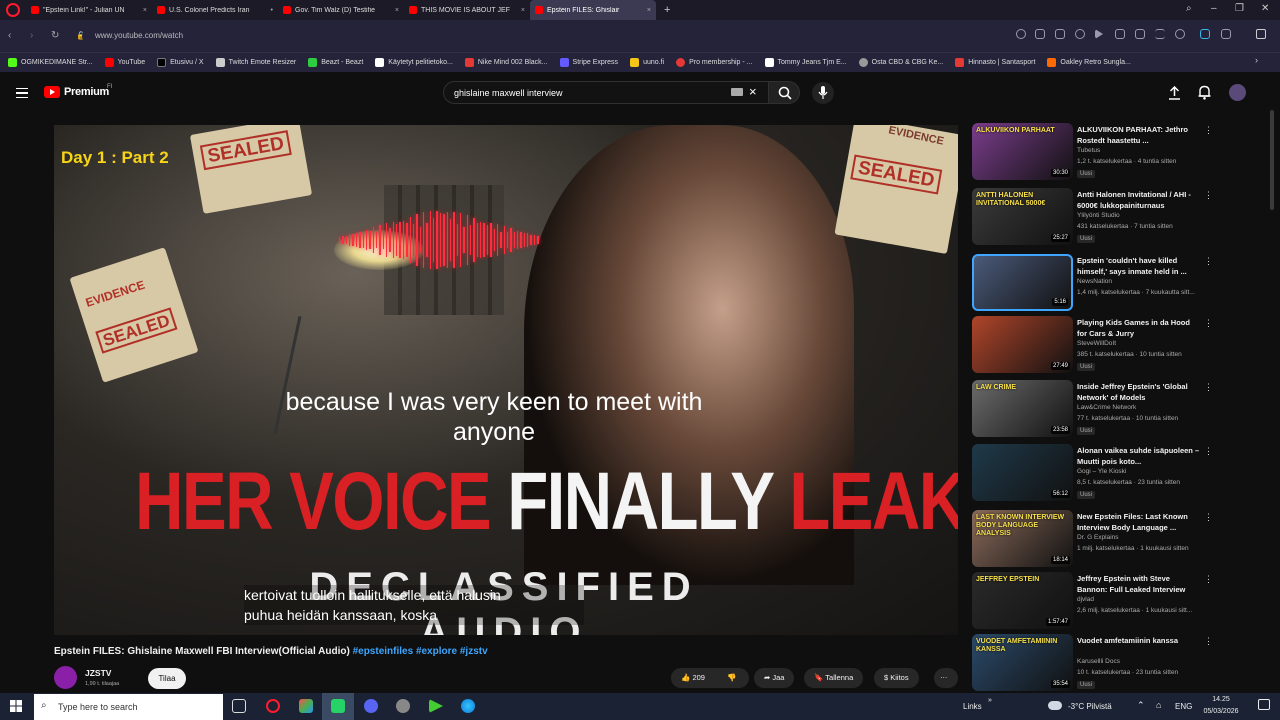  Describe the element at coordinates (1021, 34) in the screenshot. I see `zoom-icon` at that location.